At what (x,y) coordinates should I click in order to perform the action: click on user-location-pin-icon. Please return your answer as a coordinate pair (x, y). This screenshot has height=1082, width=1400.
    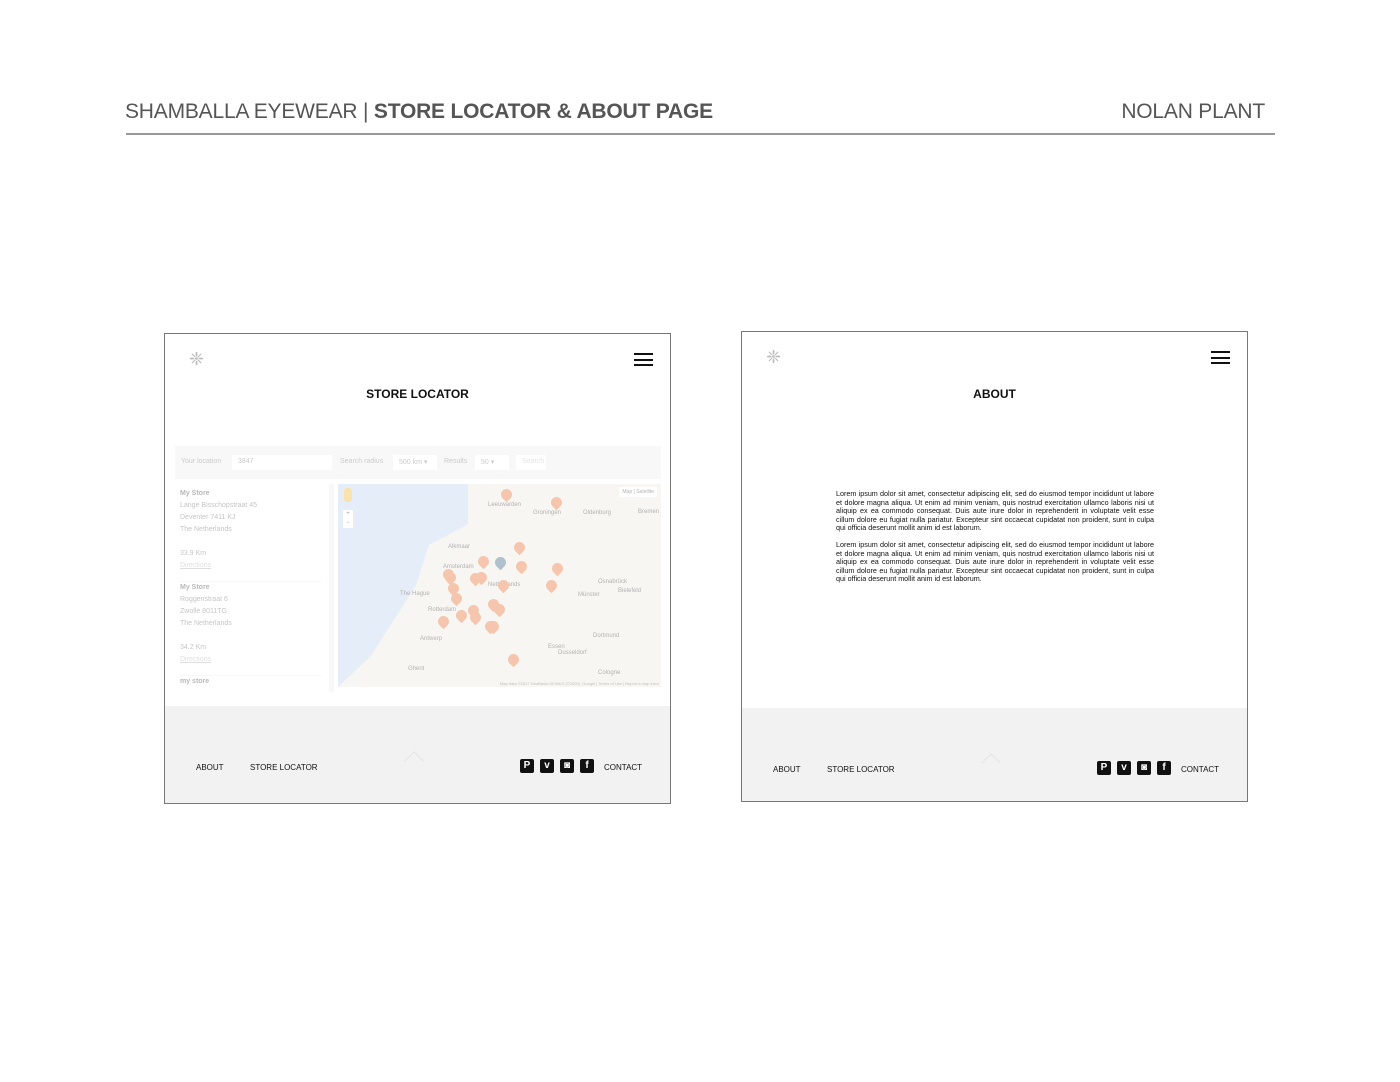
    Looking at the image, I should click on (500, 562).